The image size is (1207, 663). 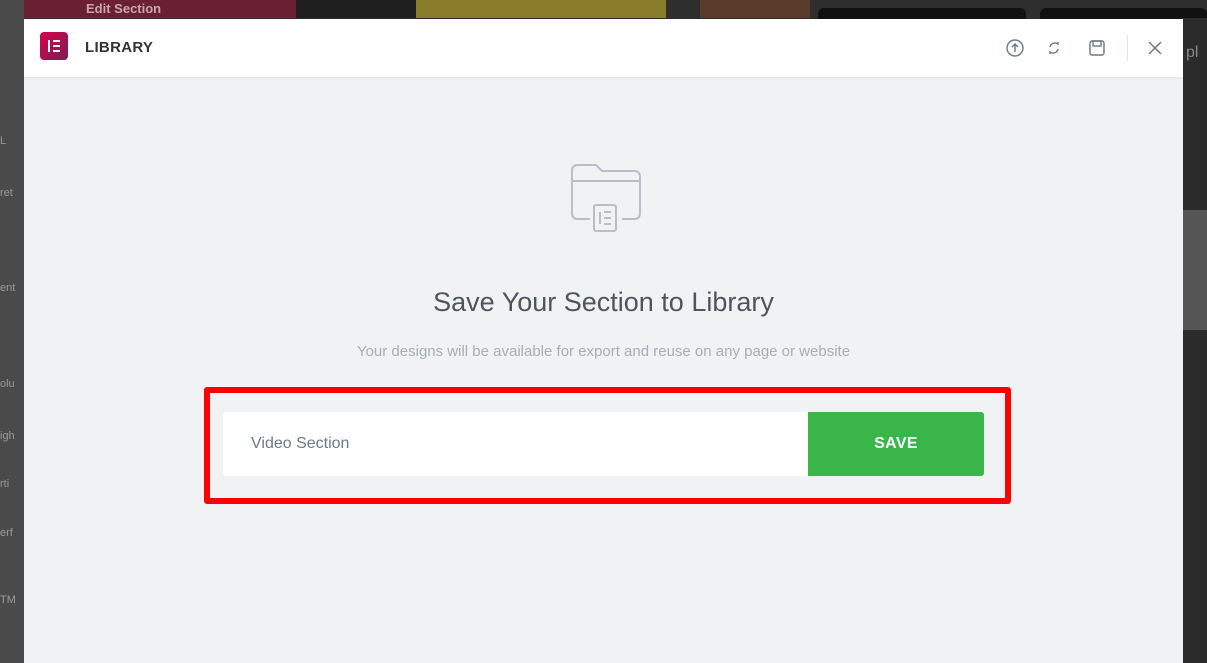 What do you see at coordinates (1015, 48) in the screenshot?
I see `upload-icon` at bounding box center [1015, 48].